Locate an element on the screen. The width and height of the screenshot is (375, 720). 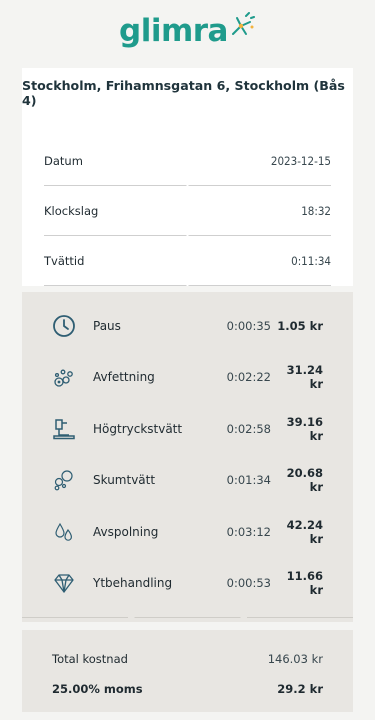
service-row: Avfettning 0:02:22 31.24 kr is located at coordinates (187, 378).